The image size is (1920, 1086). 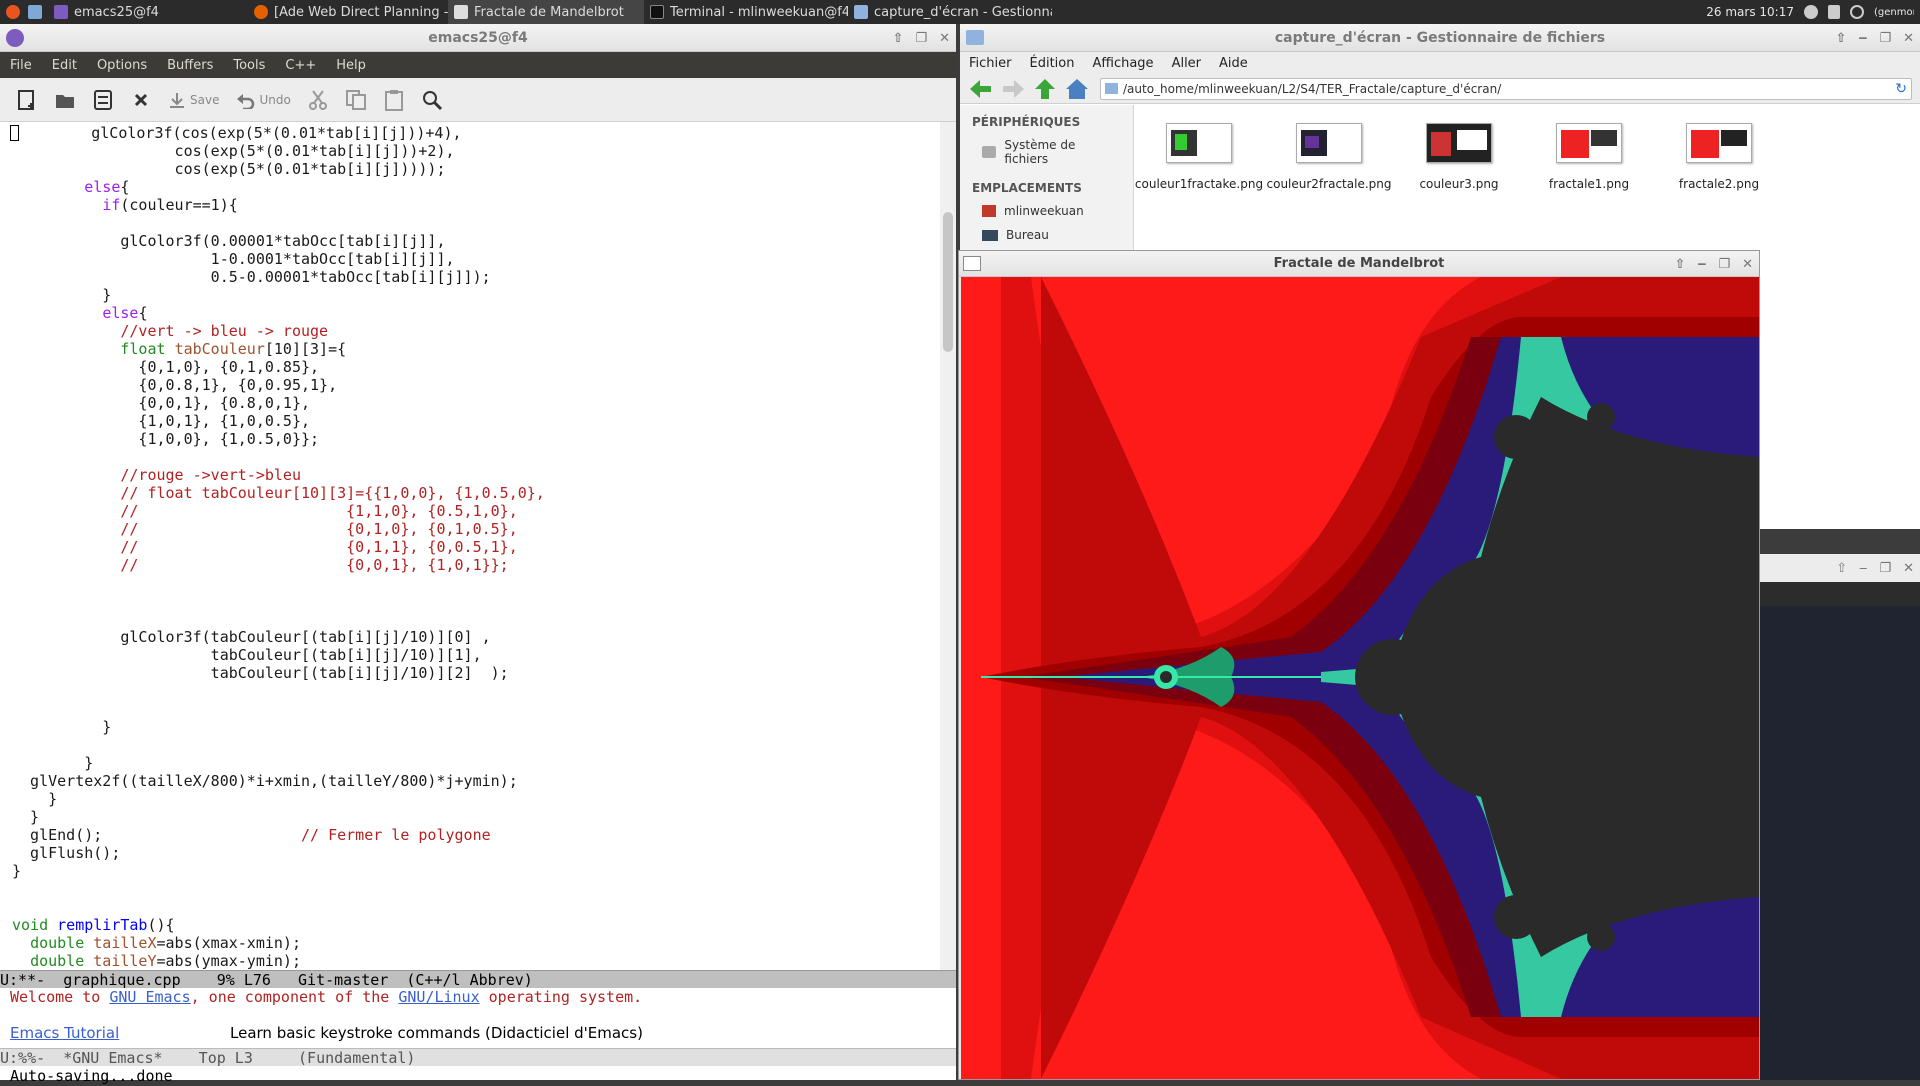 I want to click on file-item: couleur1fractake.png, so click(x=1199, y=157).